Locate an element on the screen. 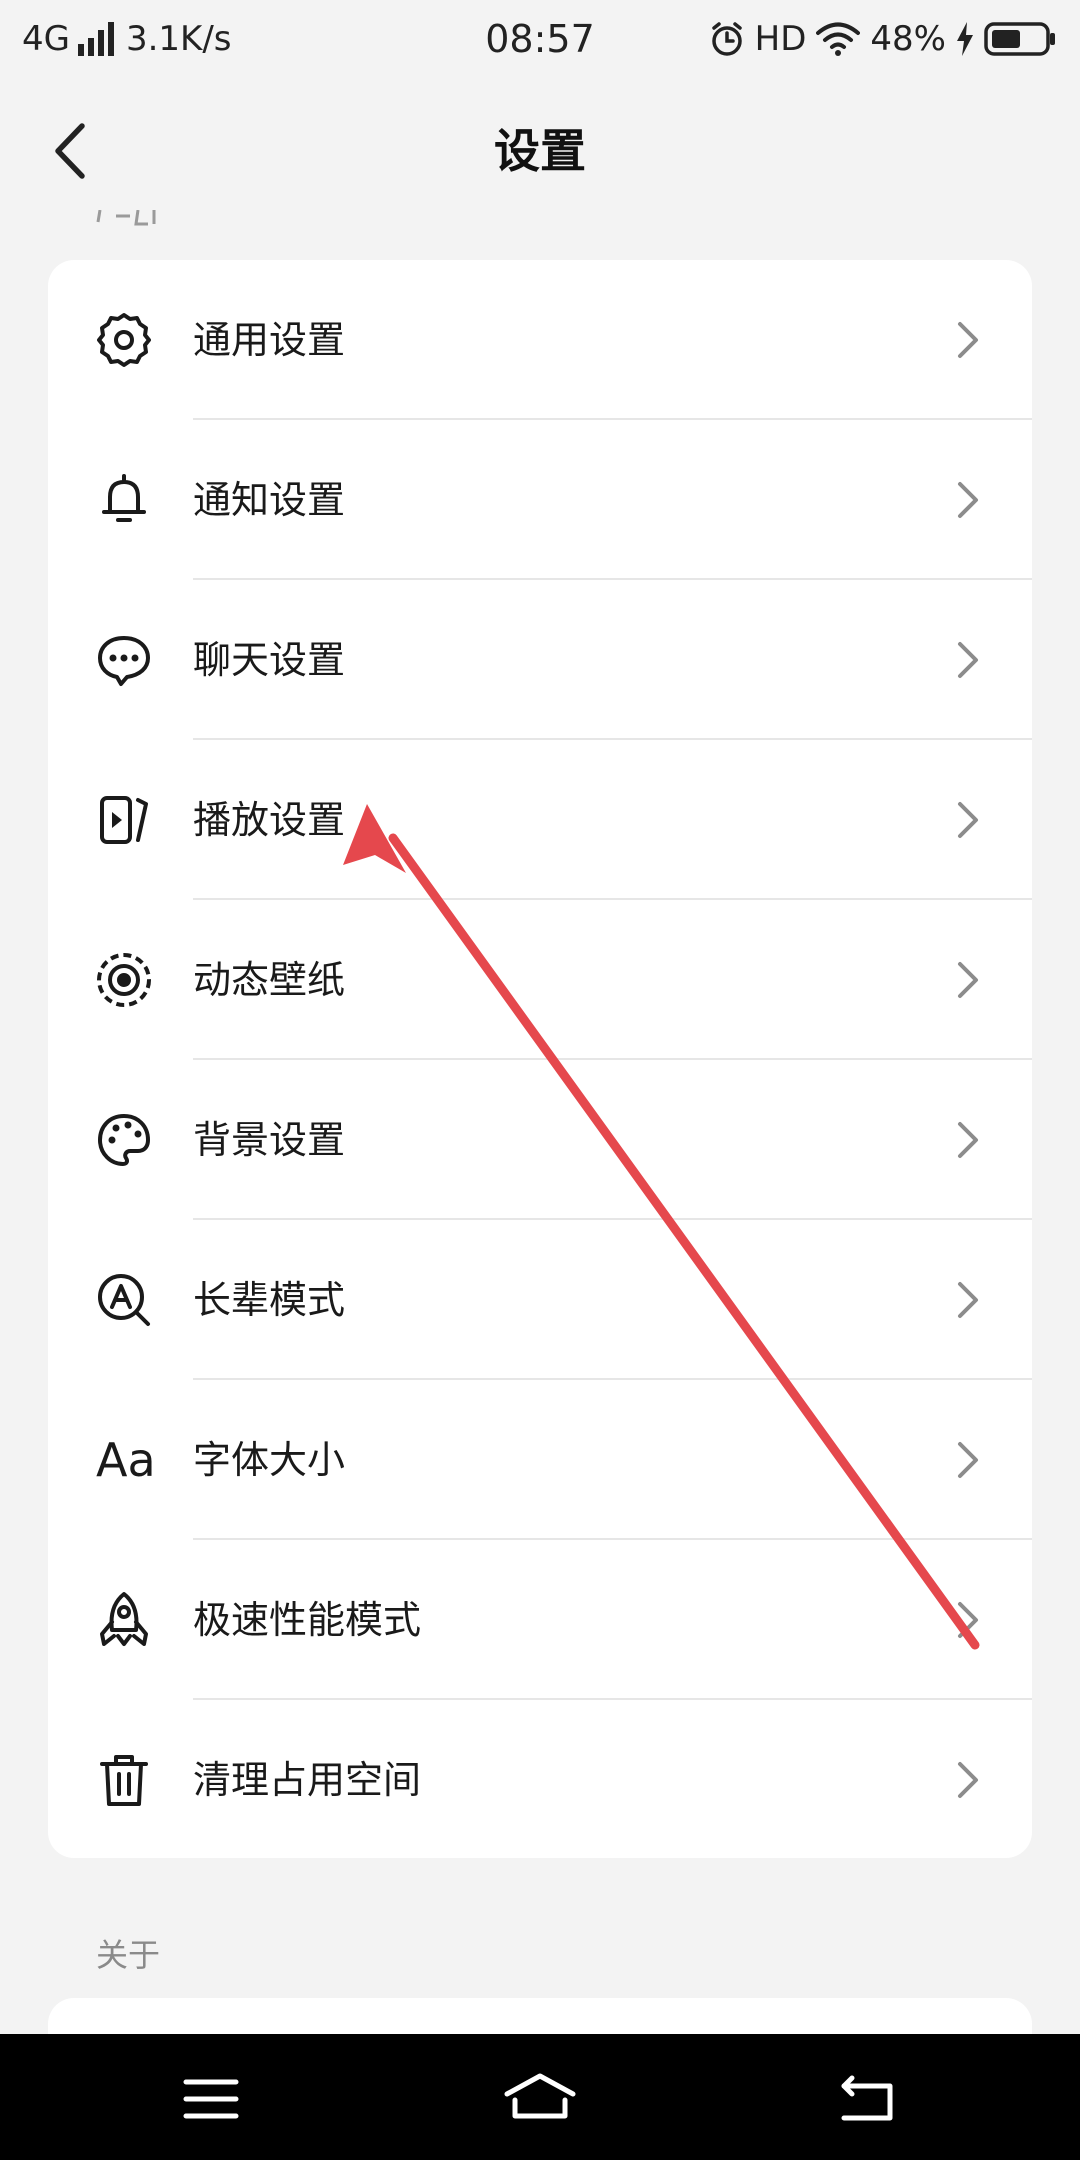  app-header: 设置 is located at coordinates (540, 151).